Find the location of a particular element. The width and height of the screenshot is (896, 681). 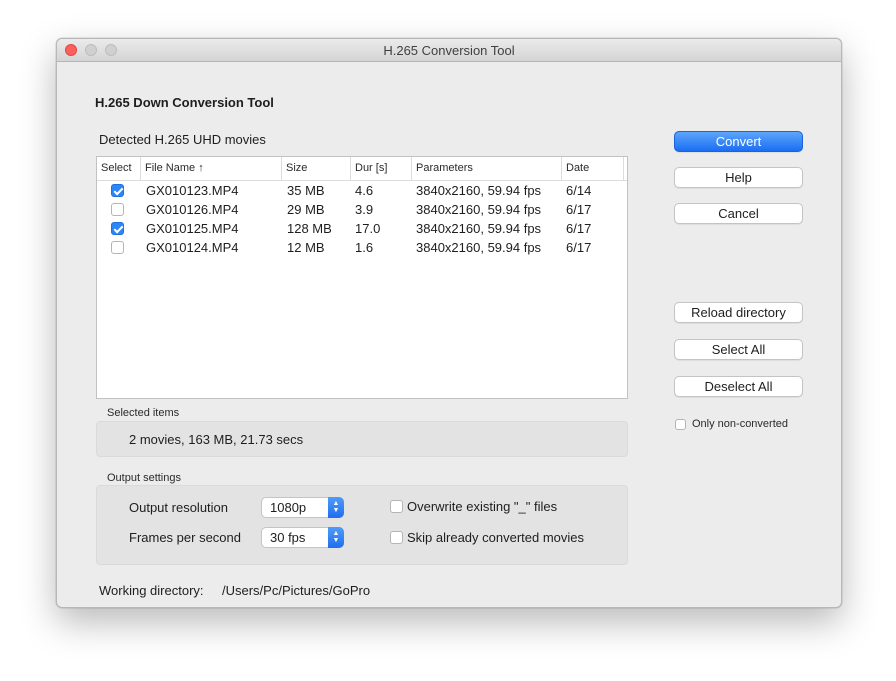

select-all-button: Select All is located at coordinates (738, 349).